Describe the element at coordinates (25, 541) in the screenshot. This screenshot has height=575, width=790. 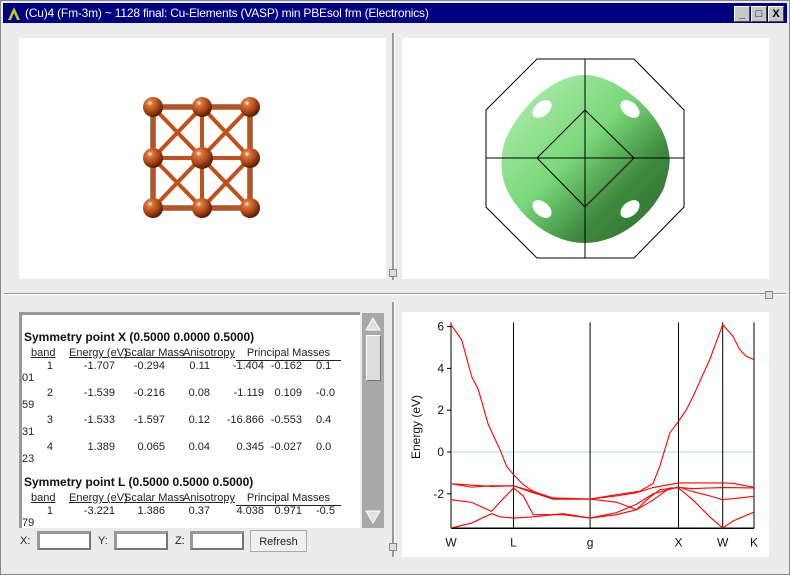
I see `x-label: X:` at that location.